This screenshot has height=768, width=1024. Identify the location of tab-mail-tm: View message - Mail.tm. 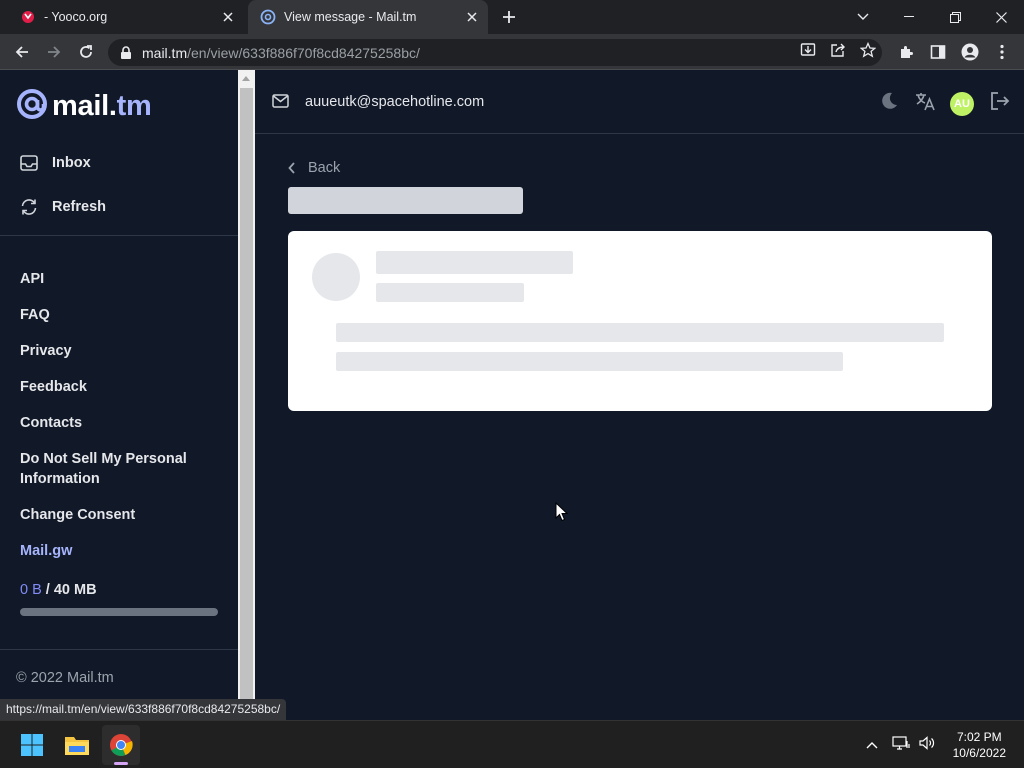
(368, 17).